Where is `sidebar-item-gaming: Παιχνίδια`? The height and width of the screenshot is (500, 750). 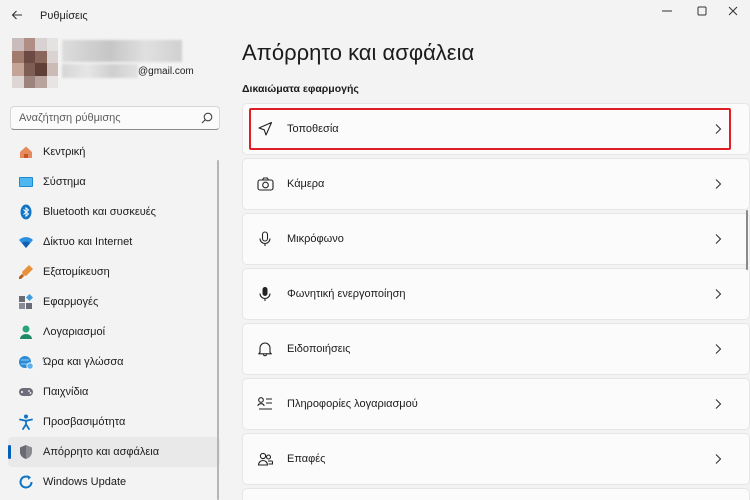 sidebar-item-gaming: Παιχνίδια is located at coordinates (114, 392).